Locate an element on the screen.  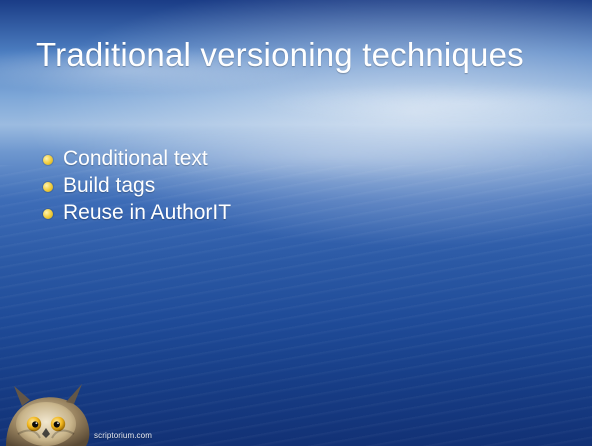
slide-title: Traditional versioning techniques is located at coordinates (280, 54).